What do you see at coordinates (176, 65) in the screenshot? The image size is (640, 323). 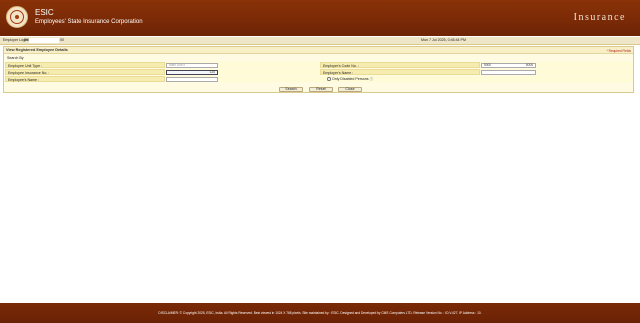 I see `unit-type-value: Main Unit` at bounding box center [176, 65].